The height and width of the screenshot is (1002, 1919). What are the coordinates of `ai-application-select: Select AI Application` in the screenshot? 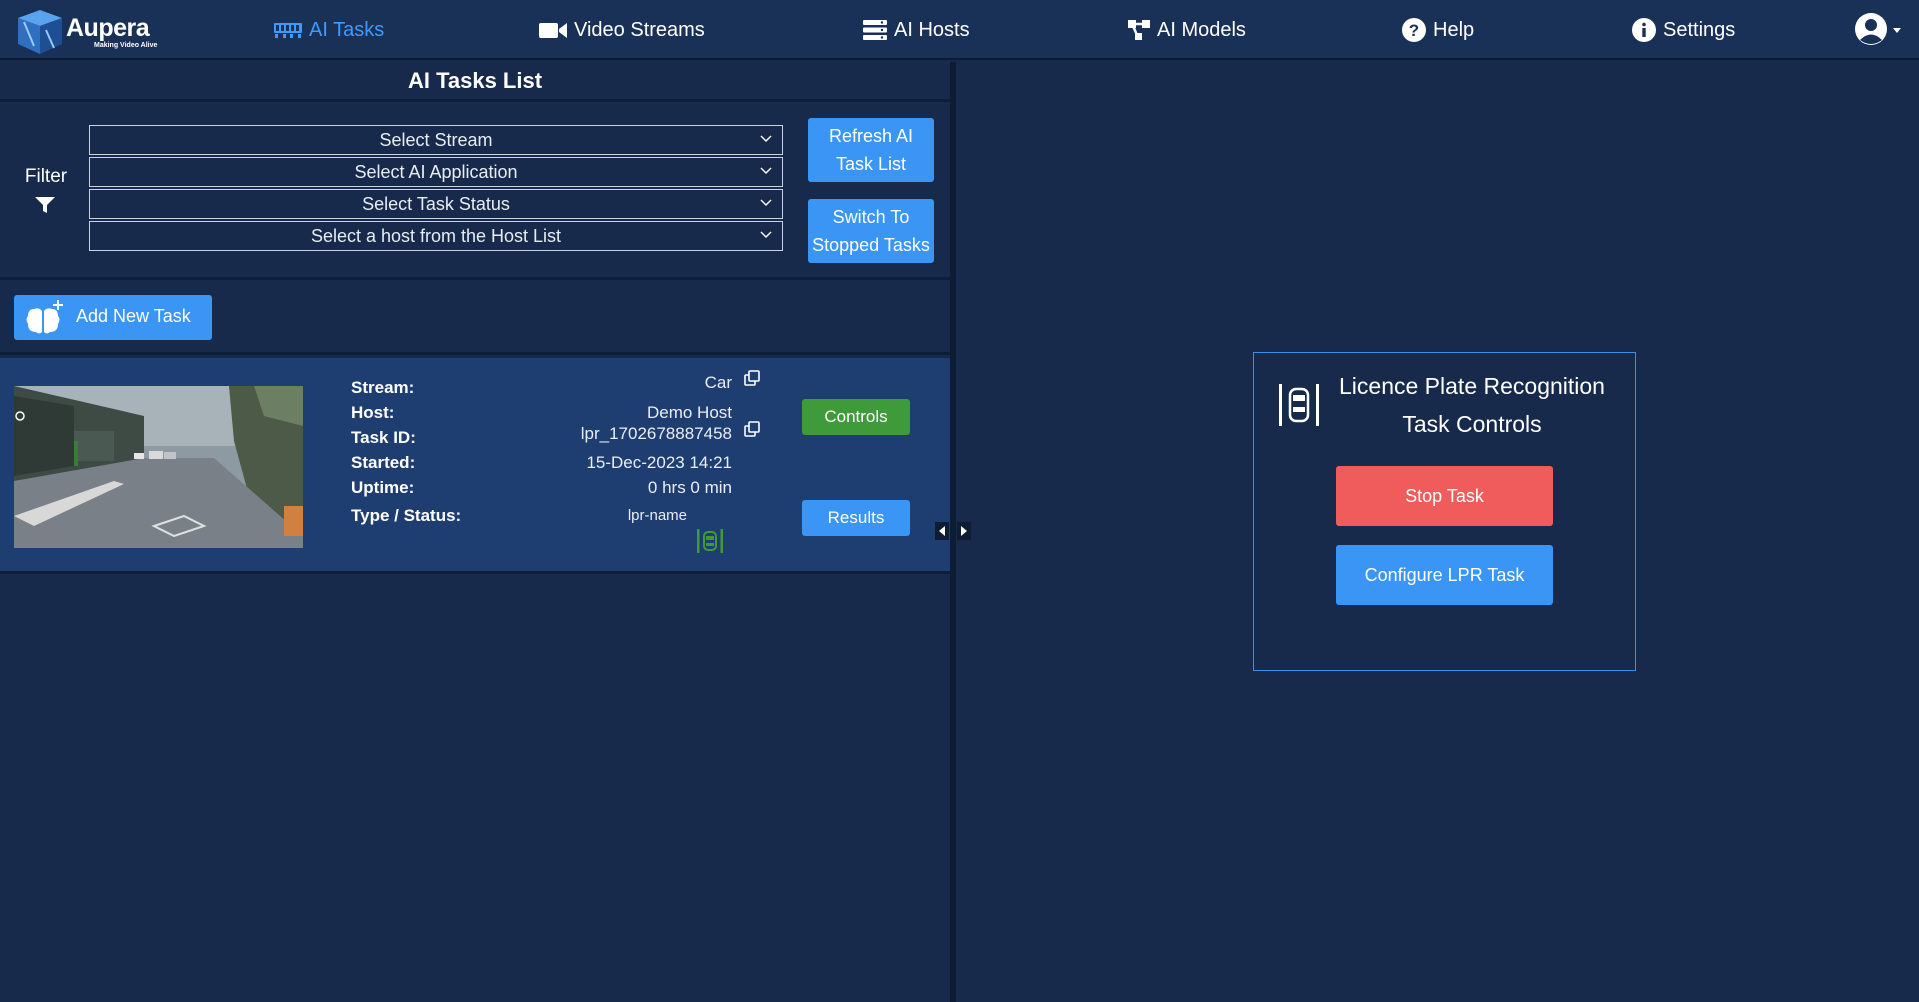 It's located at (436, 172).